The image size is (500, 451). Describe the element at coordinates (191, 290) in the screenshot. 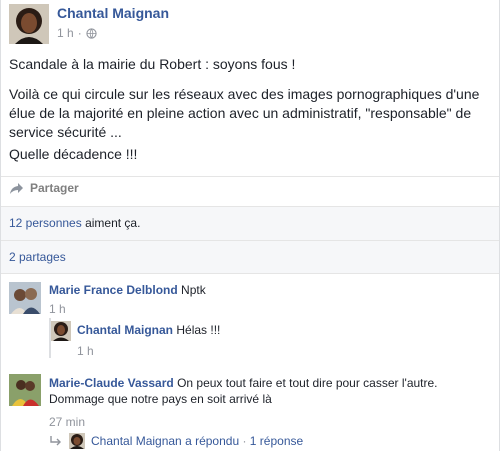

I see `comment-body: Nptk` at that location.